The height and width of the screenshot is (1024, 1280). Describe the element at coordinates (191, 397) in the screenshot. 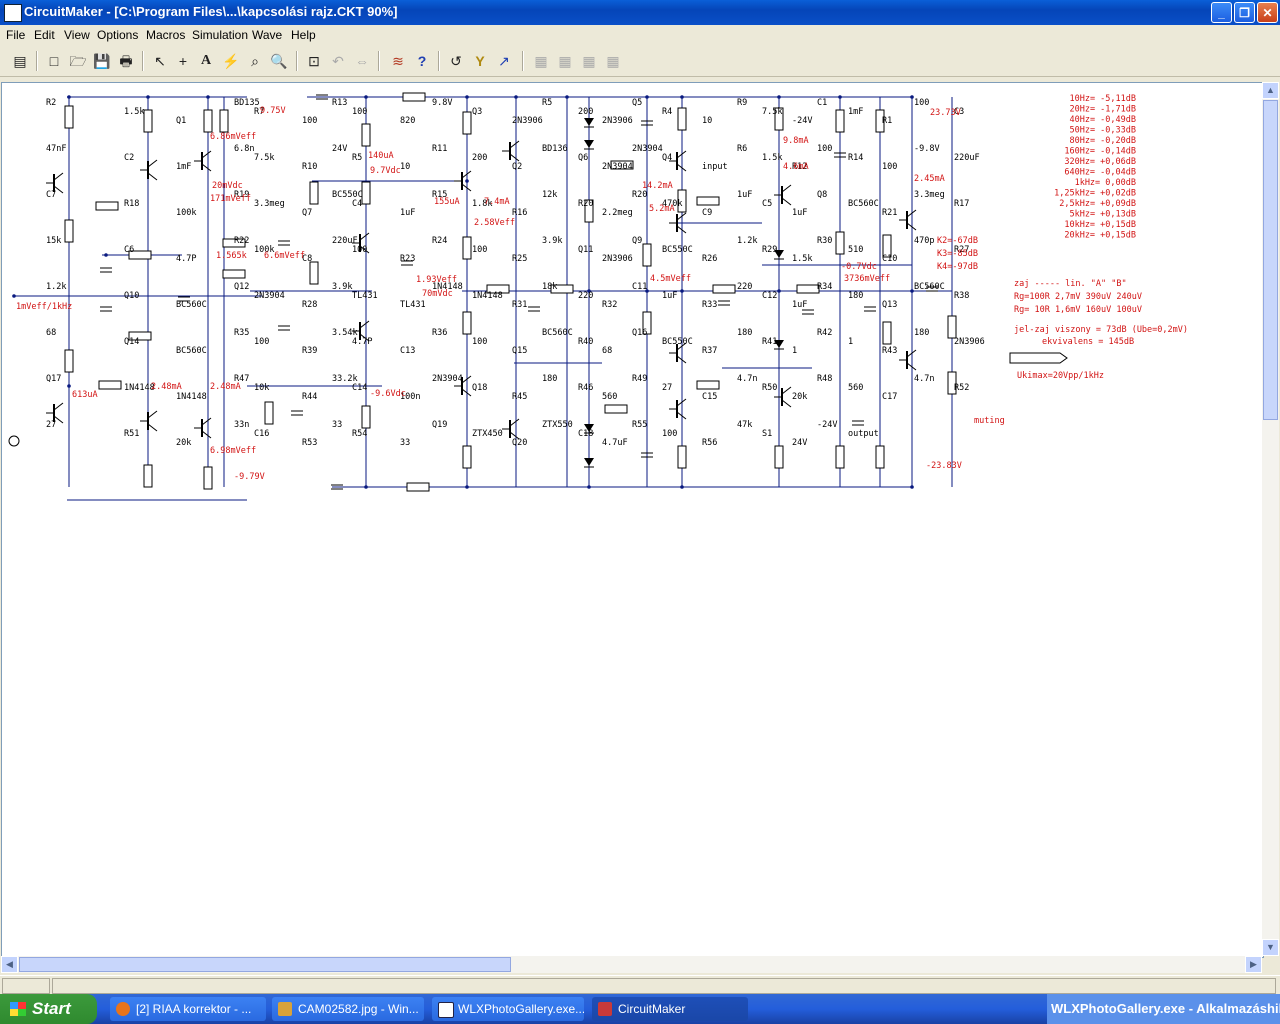

I see `component-label: 1N4148` at that location.